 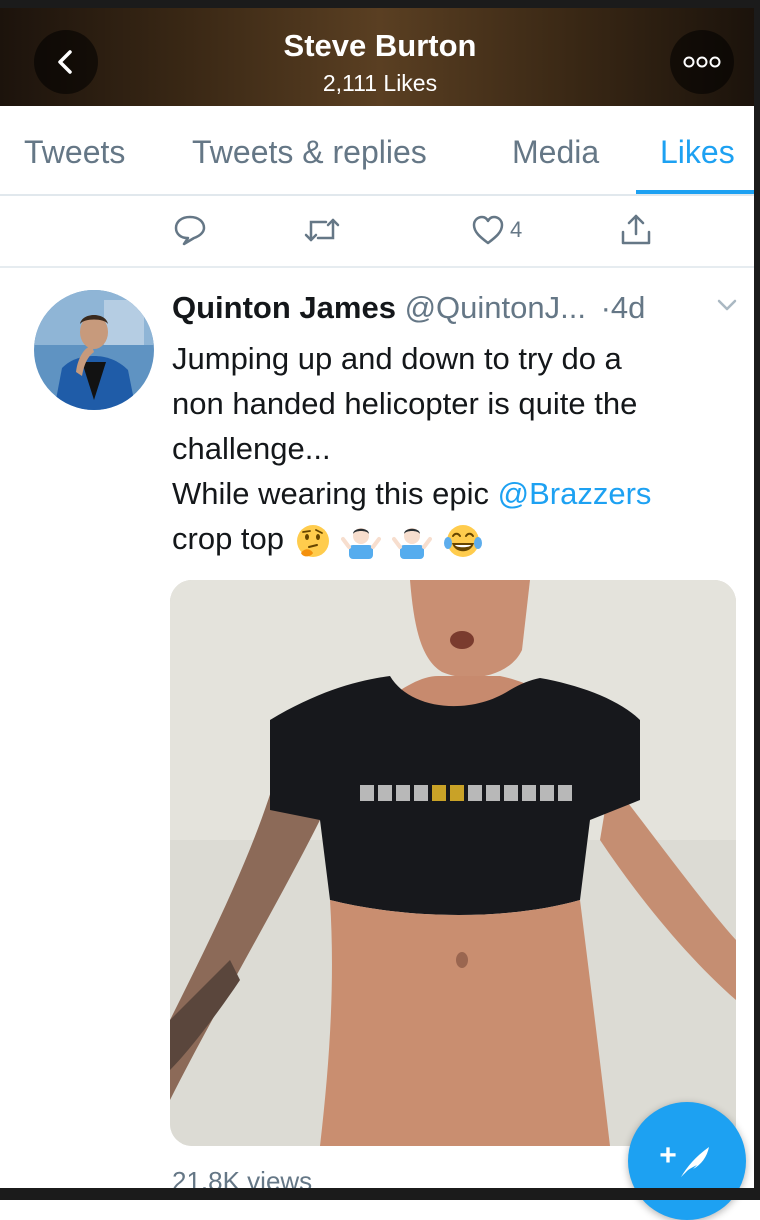 What do you see at coordinates (697, 152) in the screenshot?
I see `tab-likes: Likes` at bounding box center [697, 152].